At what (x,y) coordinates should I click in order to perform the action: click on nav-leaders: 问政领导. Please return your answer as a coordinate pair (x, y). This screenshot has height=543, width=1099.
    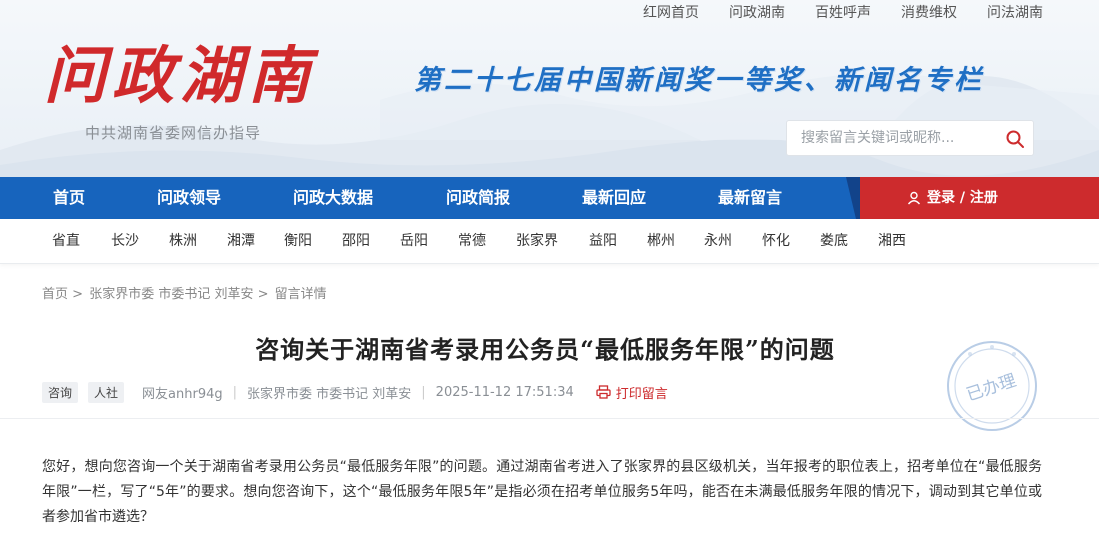
    Looking at the image, I should click on (189, 198).